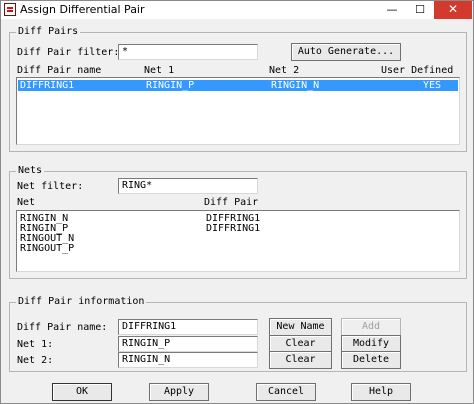 The width and height of the screenshot is (474, 404). What do you see at coordinates (188, 327) in the screenshot?
I see `diff-pair-name-field: DIFFRING1` at bounding box center [188, 327].